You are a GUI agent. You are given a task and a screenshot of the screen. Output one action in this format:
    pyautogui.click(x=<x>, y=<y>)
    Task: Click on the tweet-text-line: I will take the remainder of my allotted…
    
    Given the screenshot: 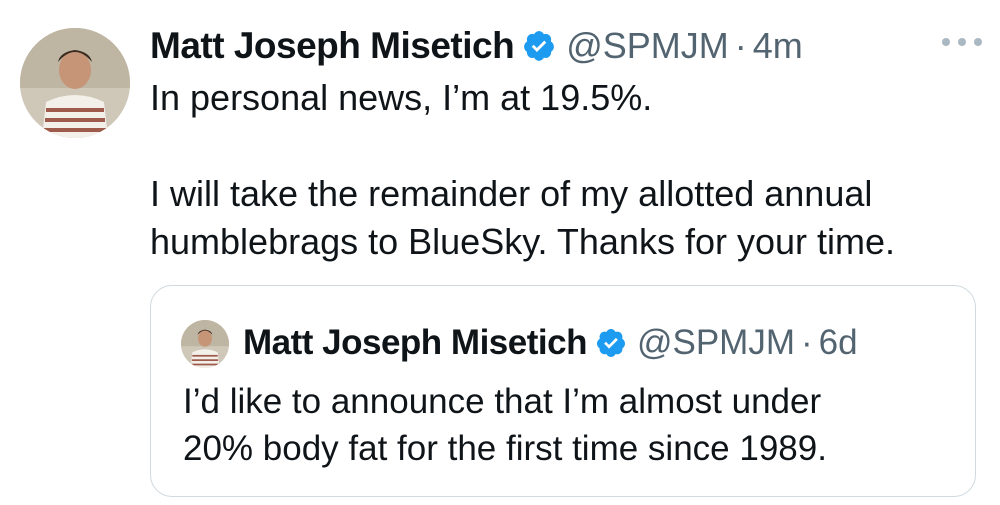 What is the action you would take?
    pyautogui.click(x=511, y=193)
    